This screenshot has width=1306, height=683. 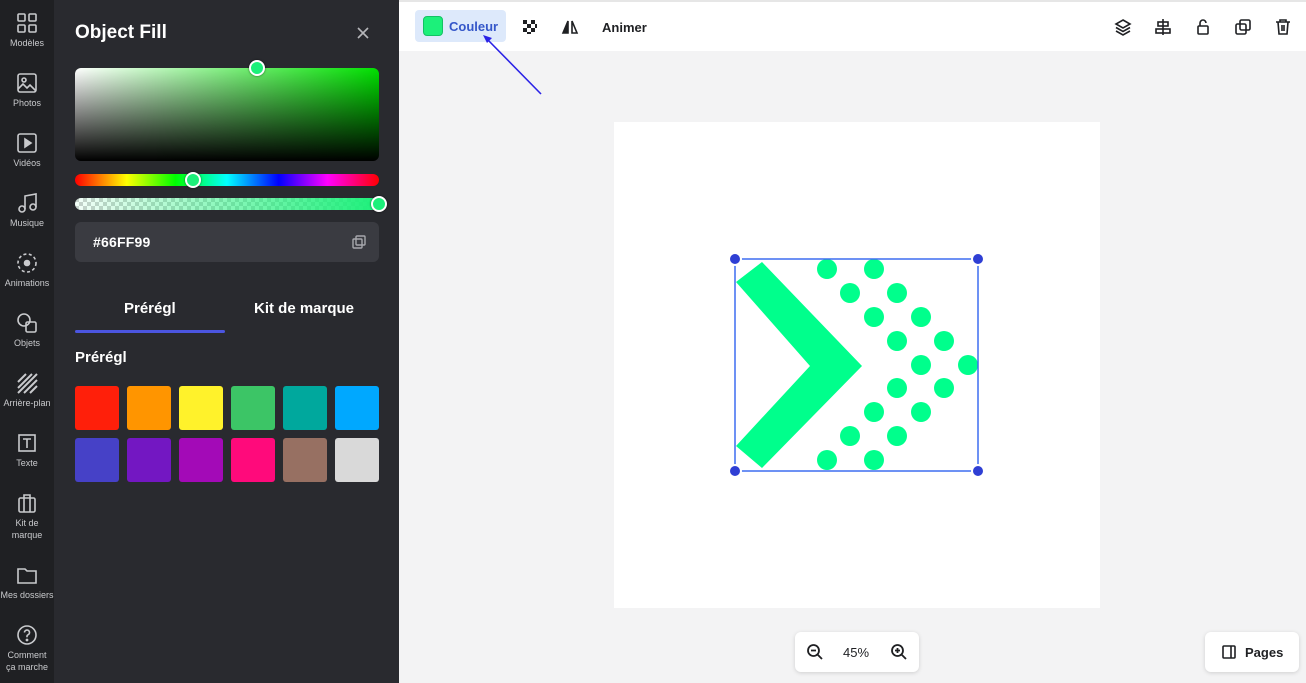 I want to click on trash-icon, so click(x=1283, y=27).